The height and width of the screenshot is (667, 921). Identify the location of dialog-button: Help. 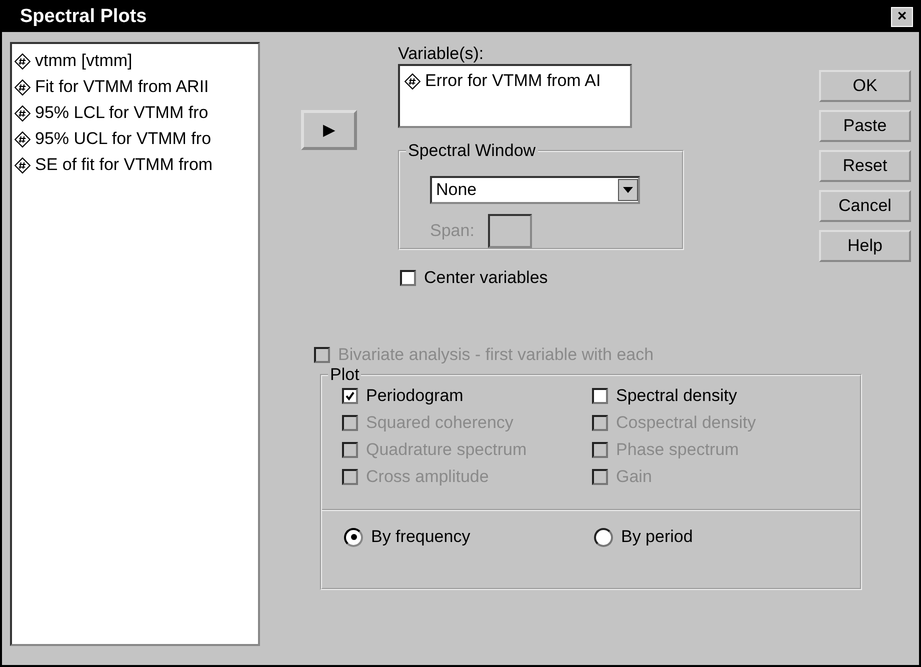
(865, 246).